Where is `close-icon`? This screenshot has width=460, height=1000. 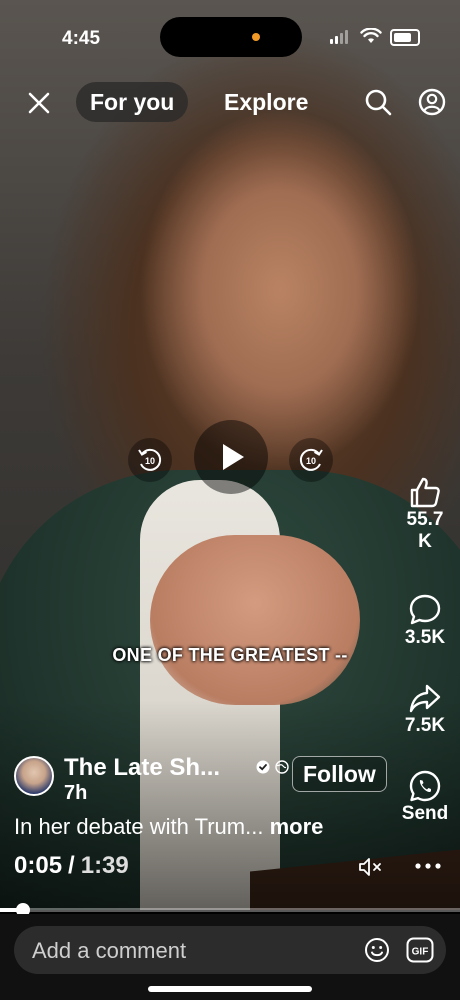 close-icon is located at coordinates (39, 103).